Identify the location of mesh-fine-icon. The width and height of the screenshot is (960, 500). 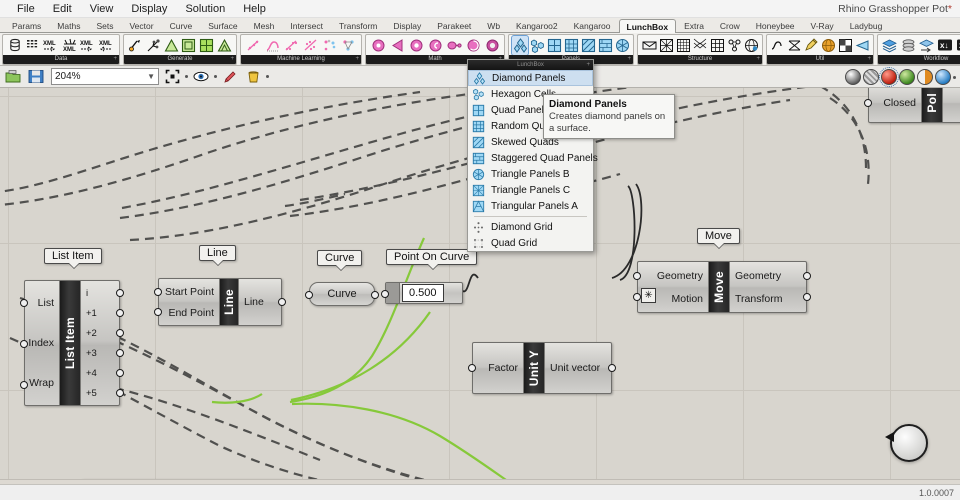
(683, 45).